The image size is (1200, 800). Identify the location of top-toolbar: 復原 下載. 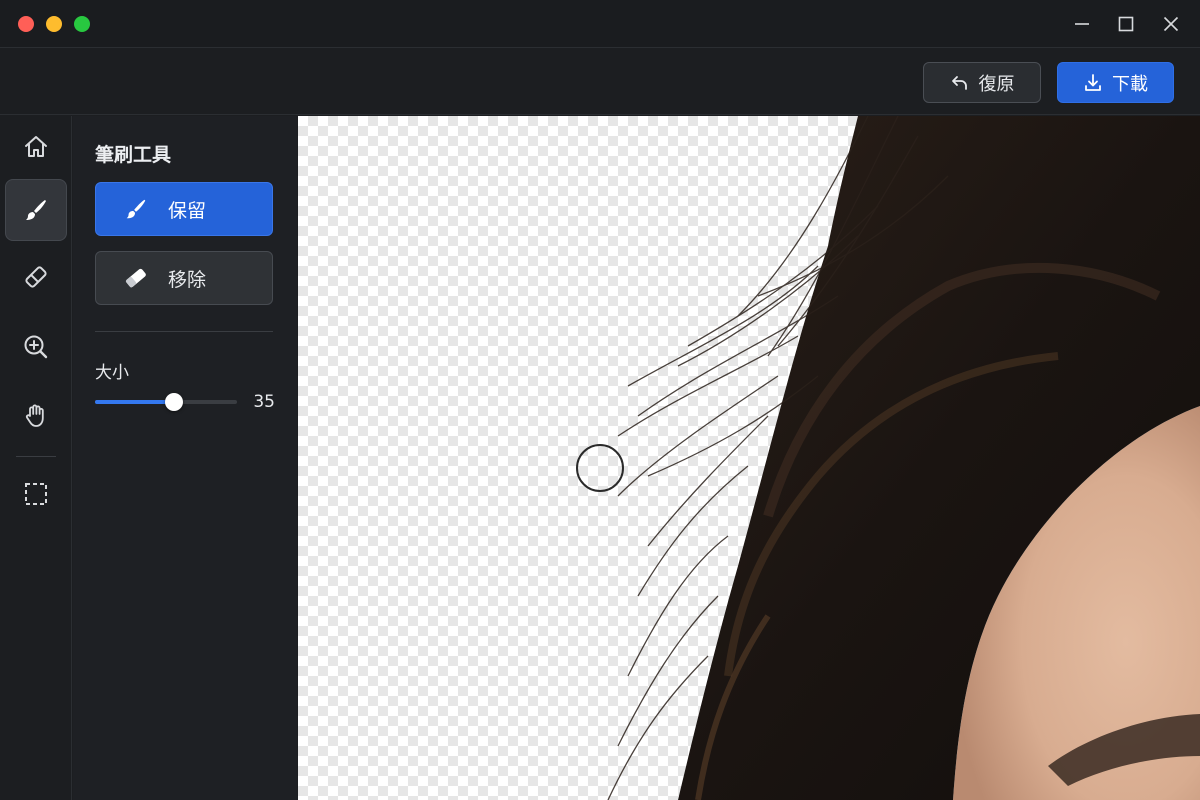
(600, 82).